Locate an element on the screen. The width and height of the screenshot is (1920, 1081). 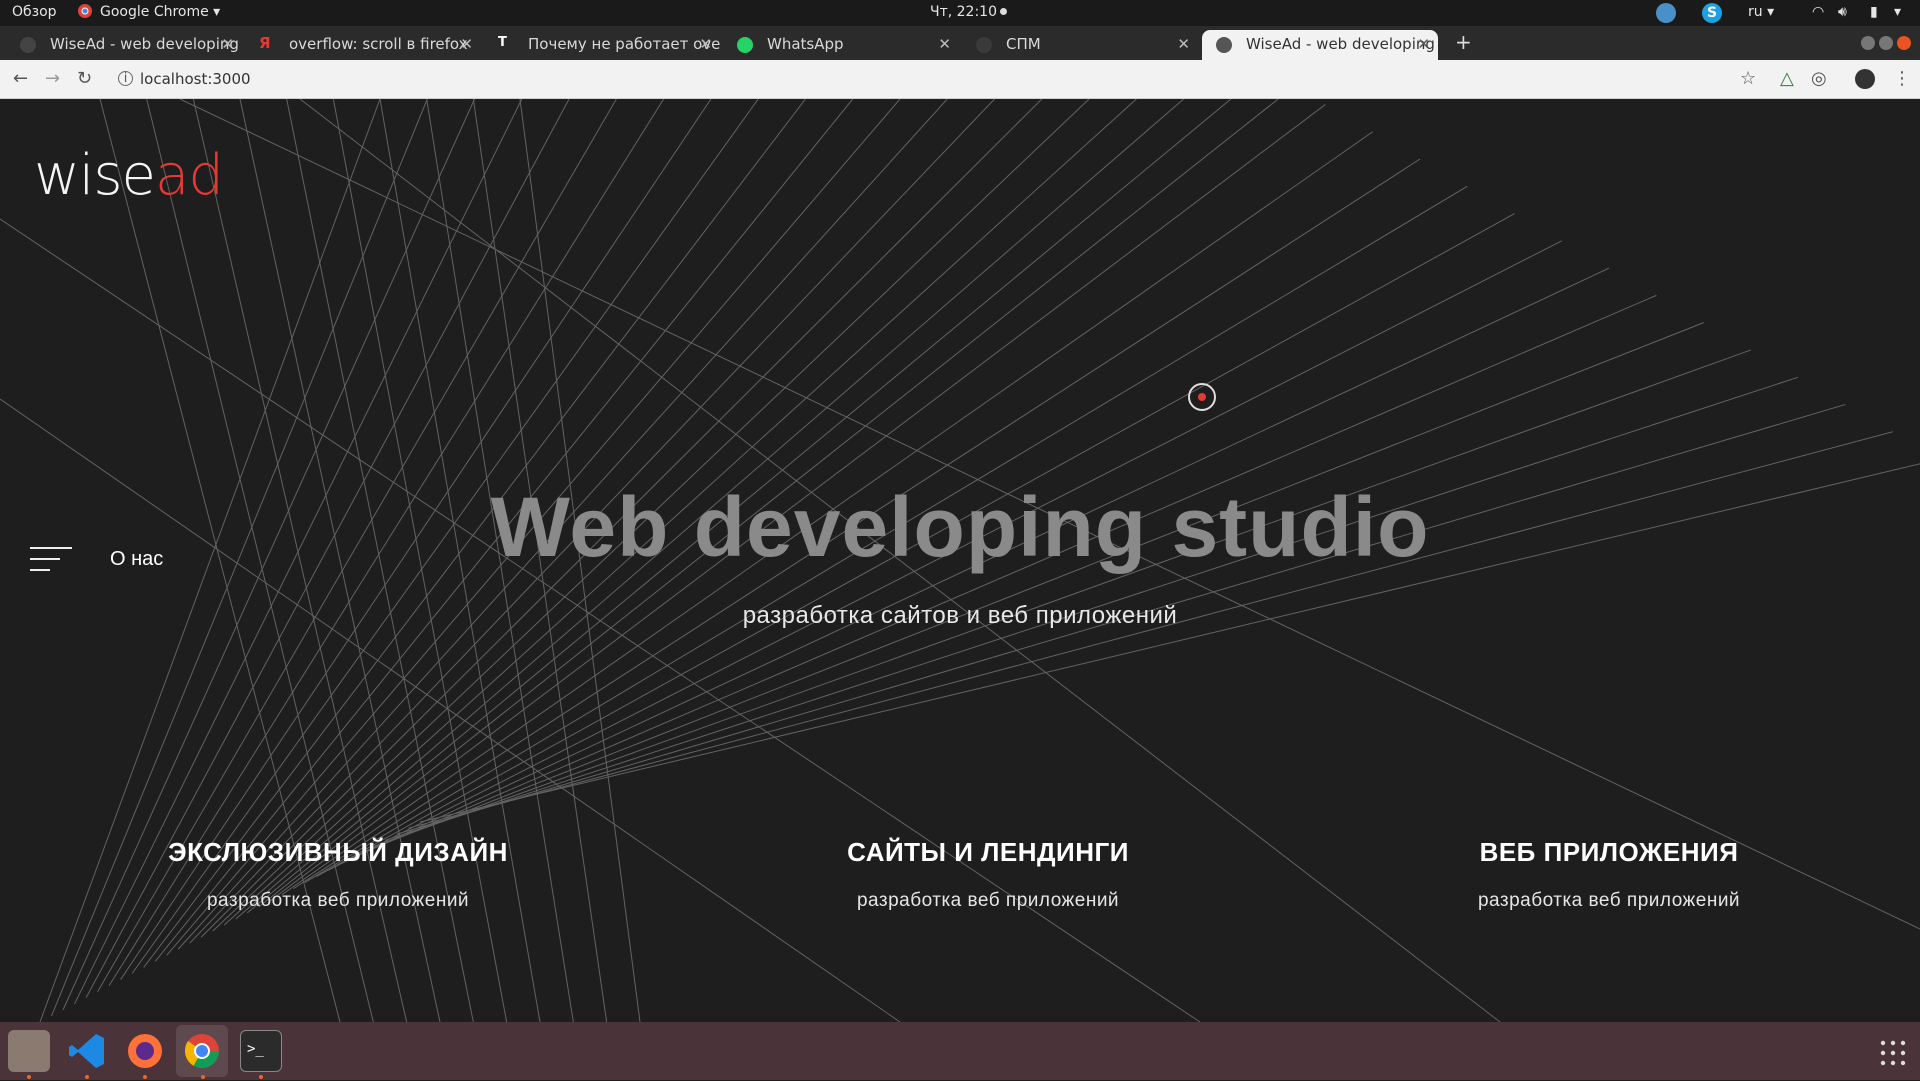
extension-icon: ◎ is located at coordinates (1819, 78).